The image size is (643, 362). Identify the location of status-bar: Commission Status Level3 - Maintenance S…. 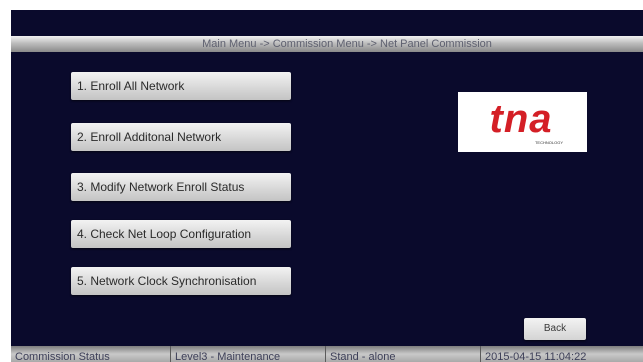
(327, 354).